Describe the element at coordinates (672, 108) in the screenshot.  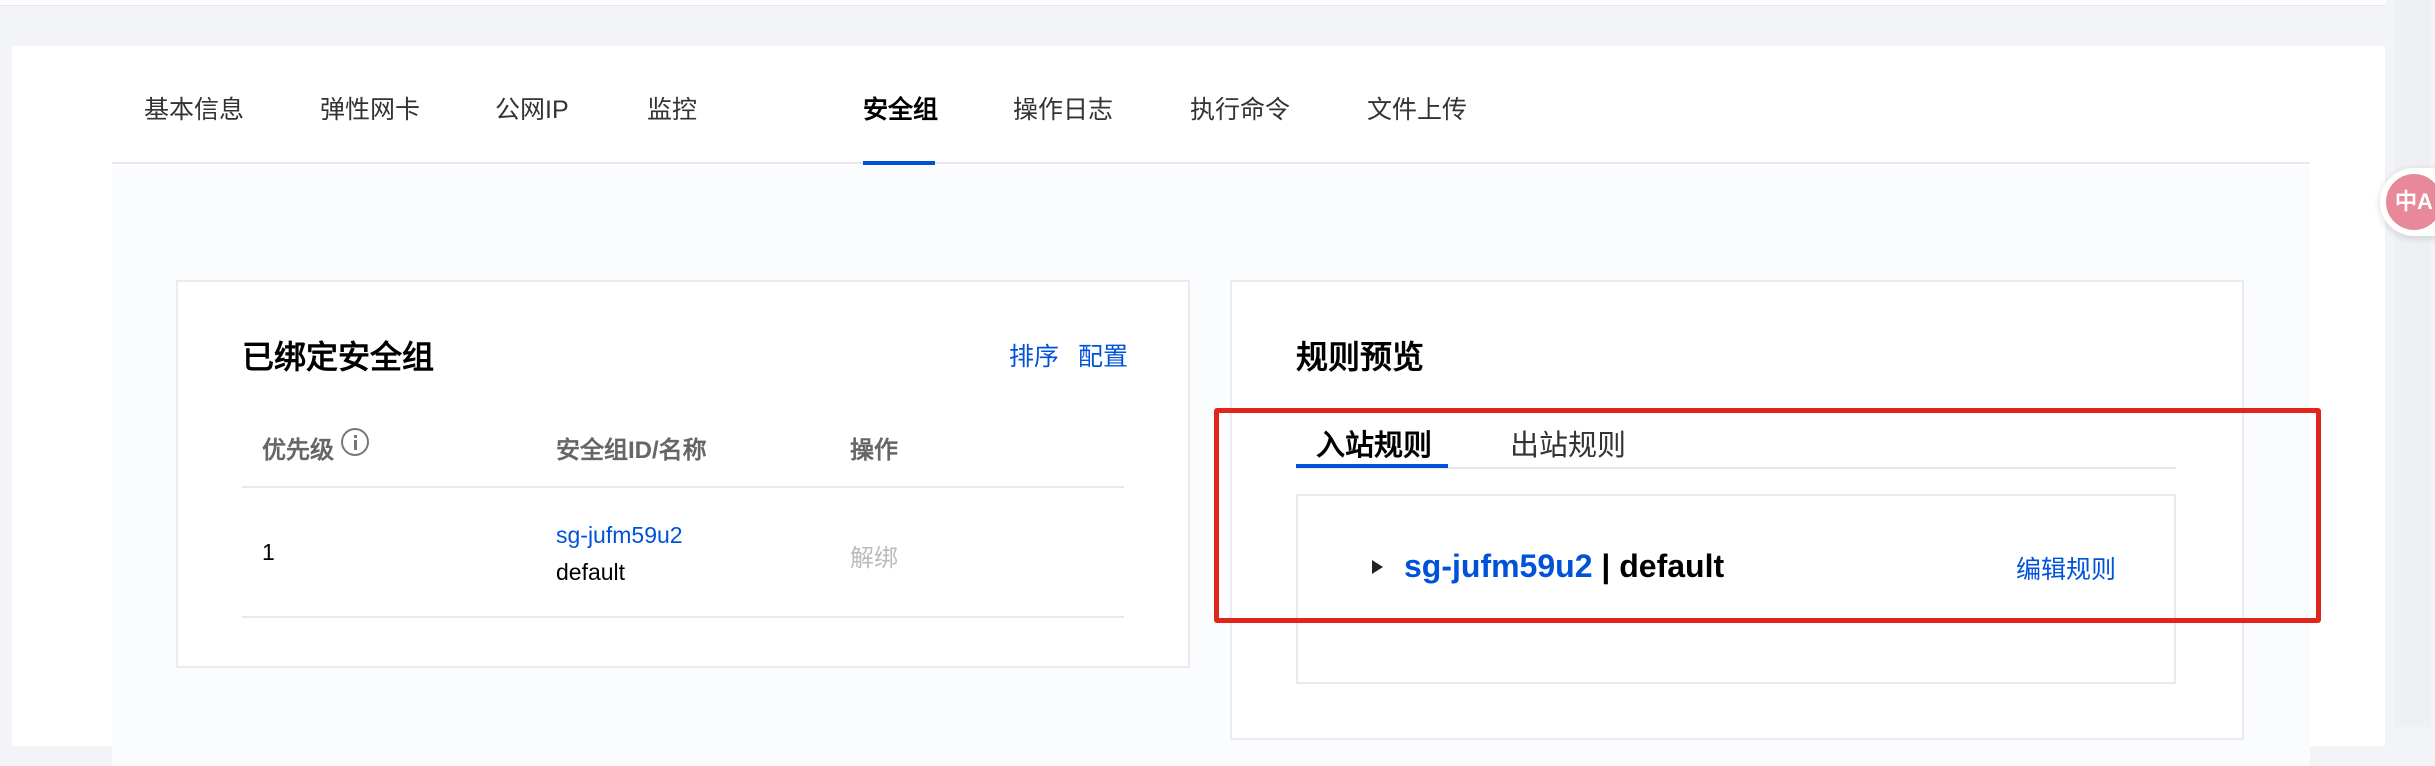
I see `tab-monitoring: 监控` at that location.